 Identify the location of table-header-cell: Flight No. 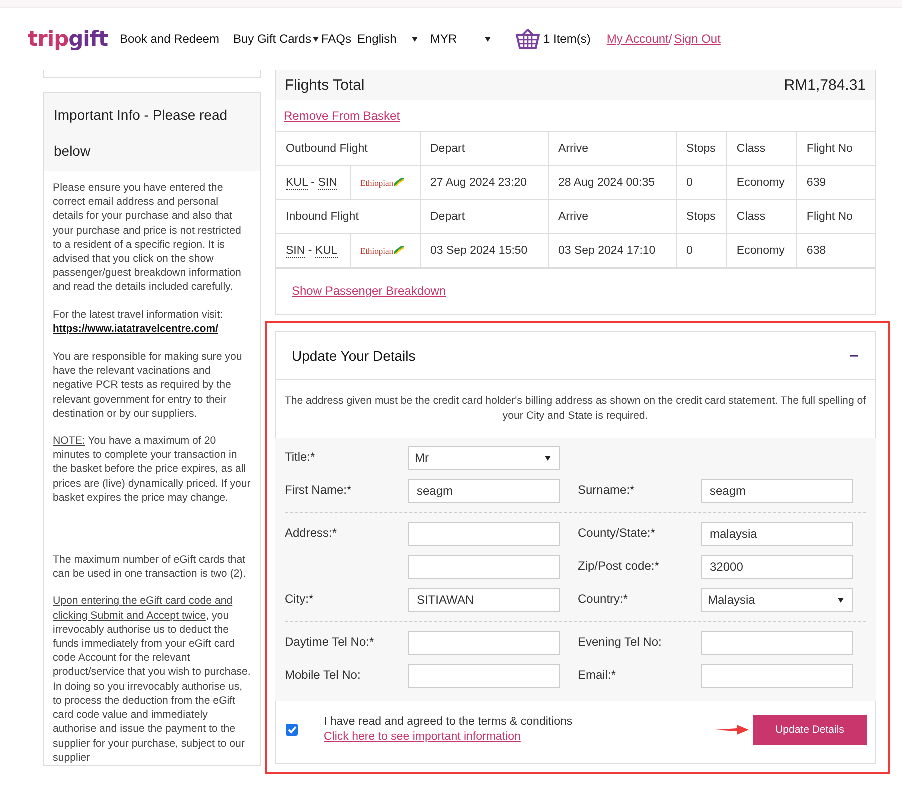
(835, 149).